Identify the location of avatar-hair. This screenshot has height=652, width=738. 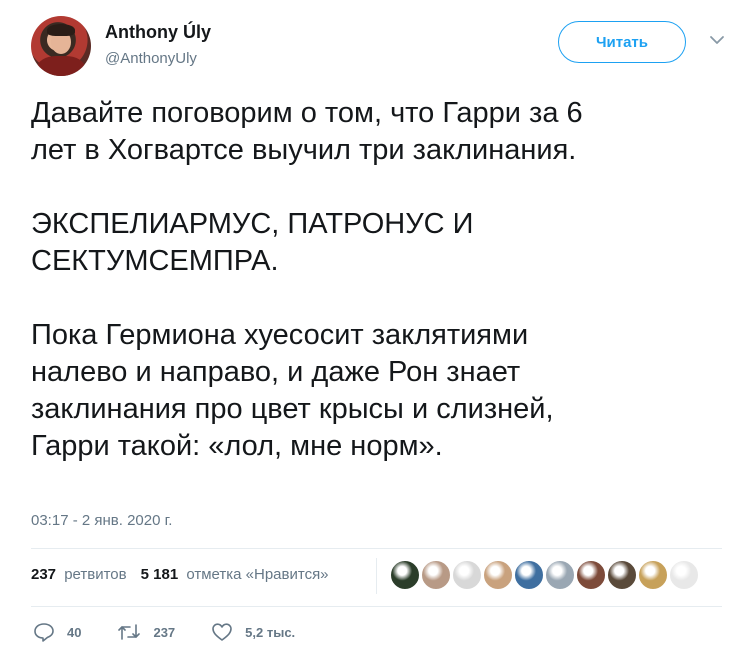
(61, 30).